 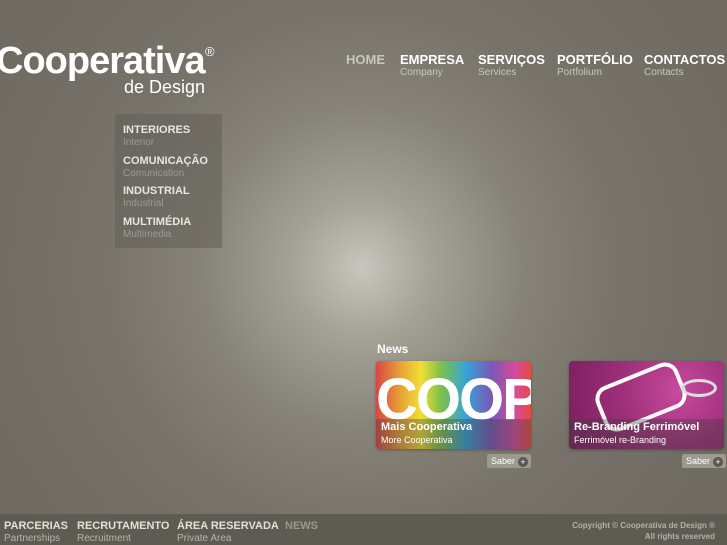 What do you see at coordinates (580, 72) in the screenshot?
I see `nav-portfolio-en: Portfolium` at bounding box center [580, 72].